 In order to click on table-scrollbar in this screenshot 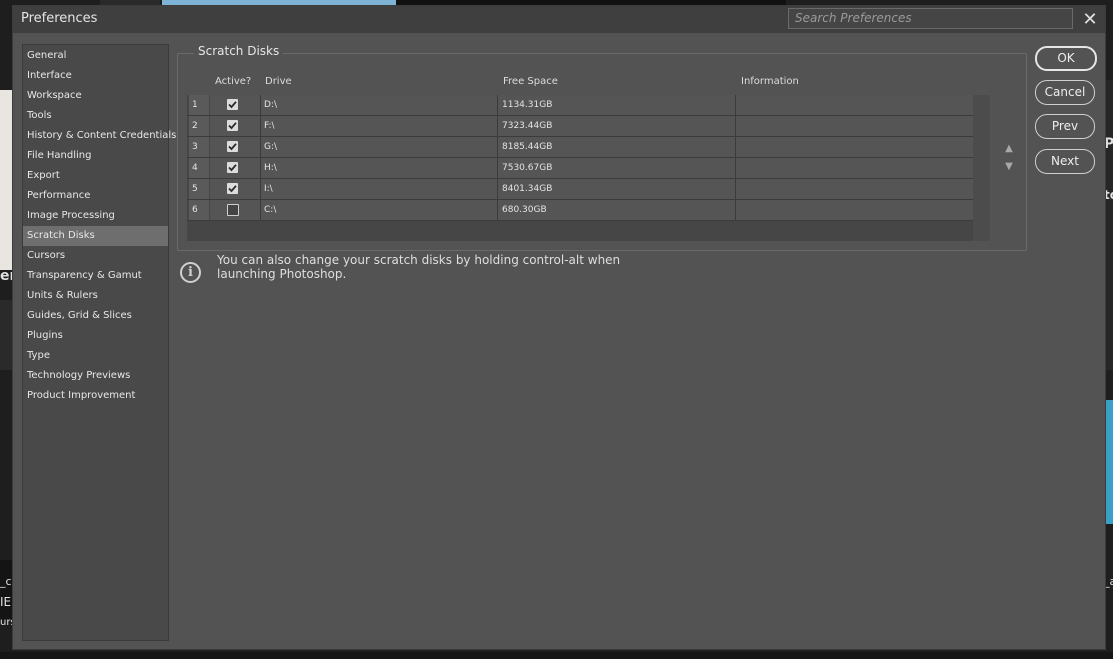, I will do `click(981, 168)`.